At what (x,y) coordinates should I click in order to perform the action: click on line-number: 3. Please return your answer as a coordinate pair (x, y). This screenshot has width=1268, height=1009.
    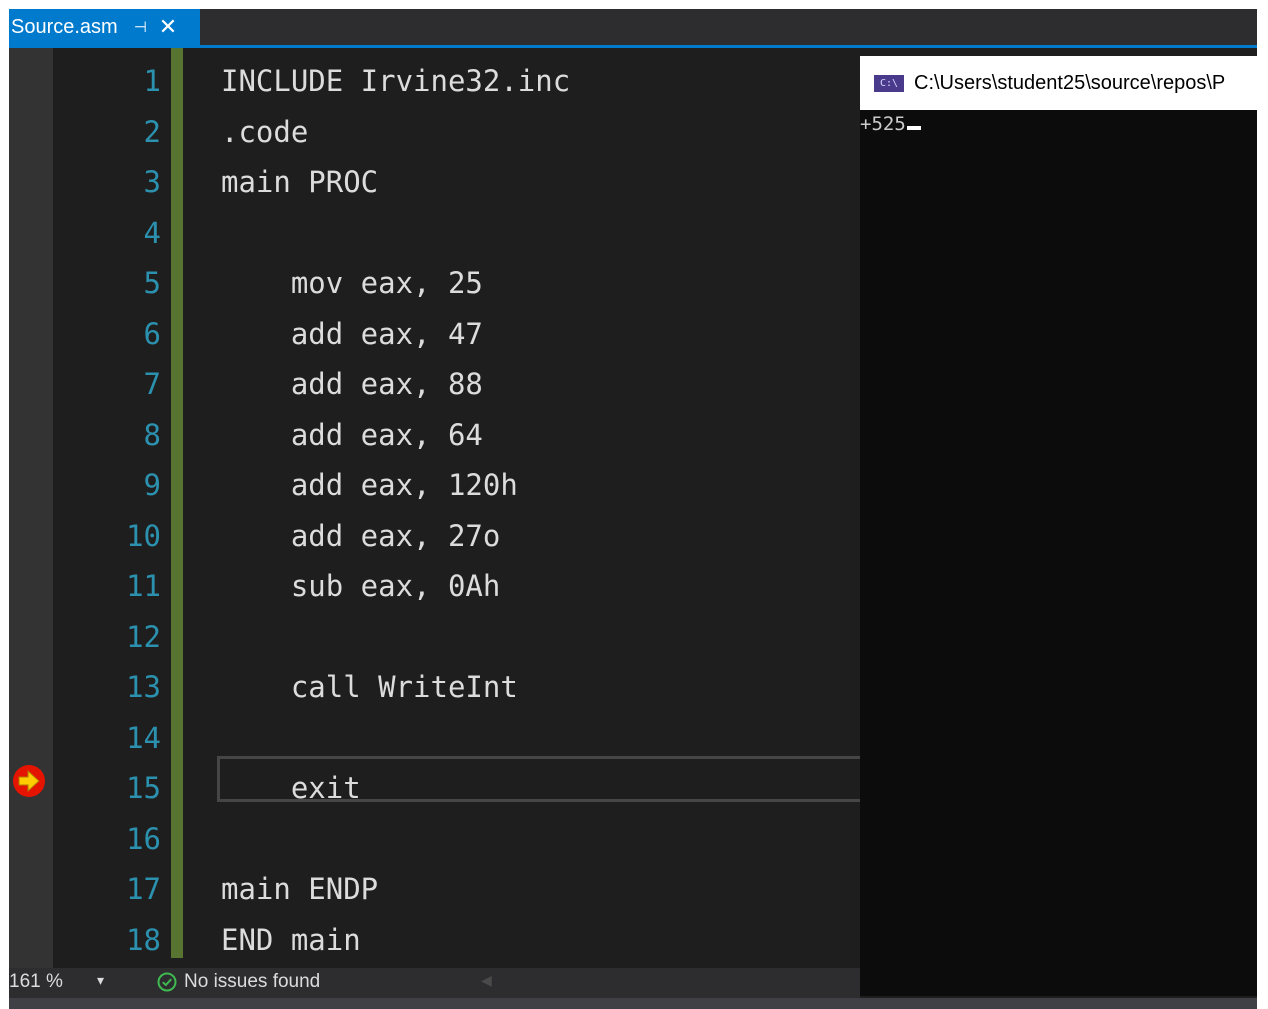
    Looking at the image, I should click on (152, 182).